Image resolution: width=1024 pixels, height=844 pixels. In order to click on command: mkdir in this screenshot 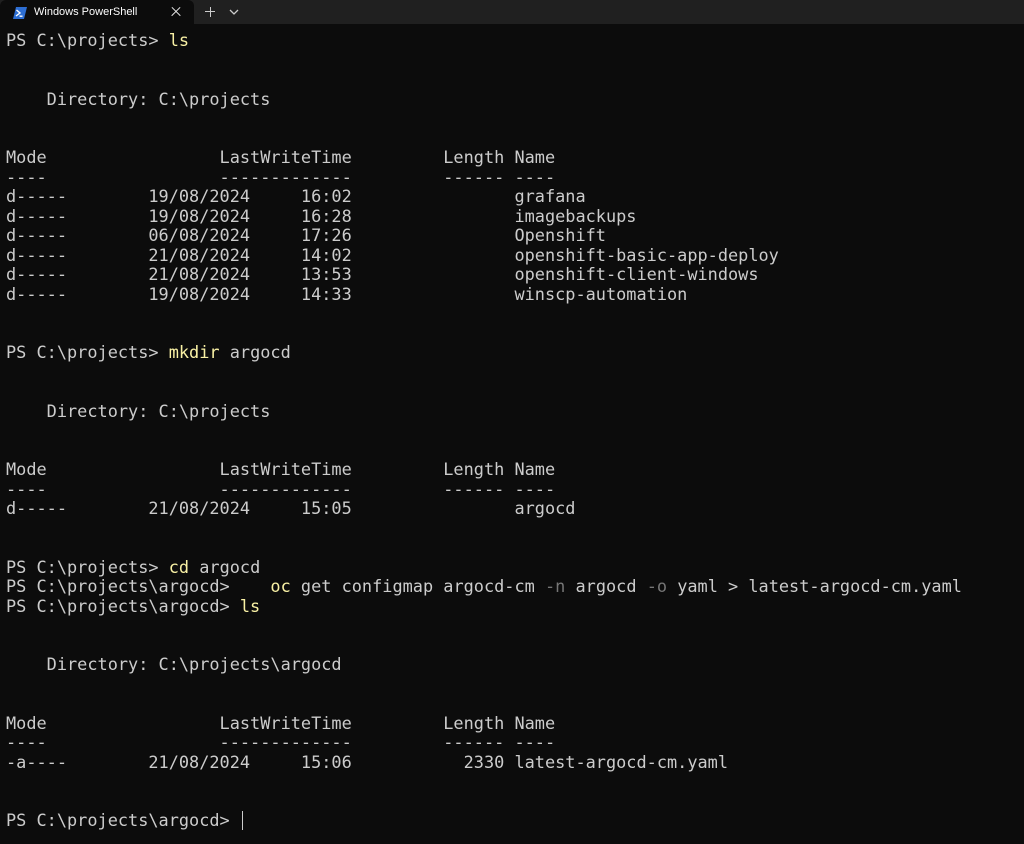, I will do `click(194, 352)`.